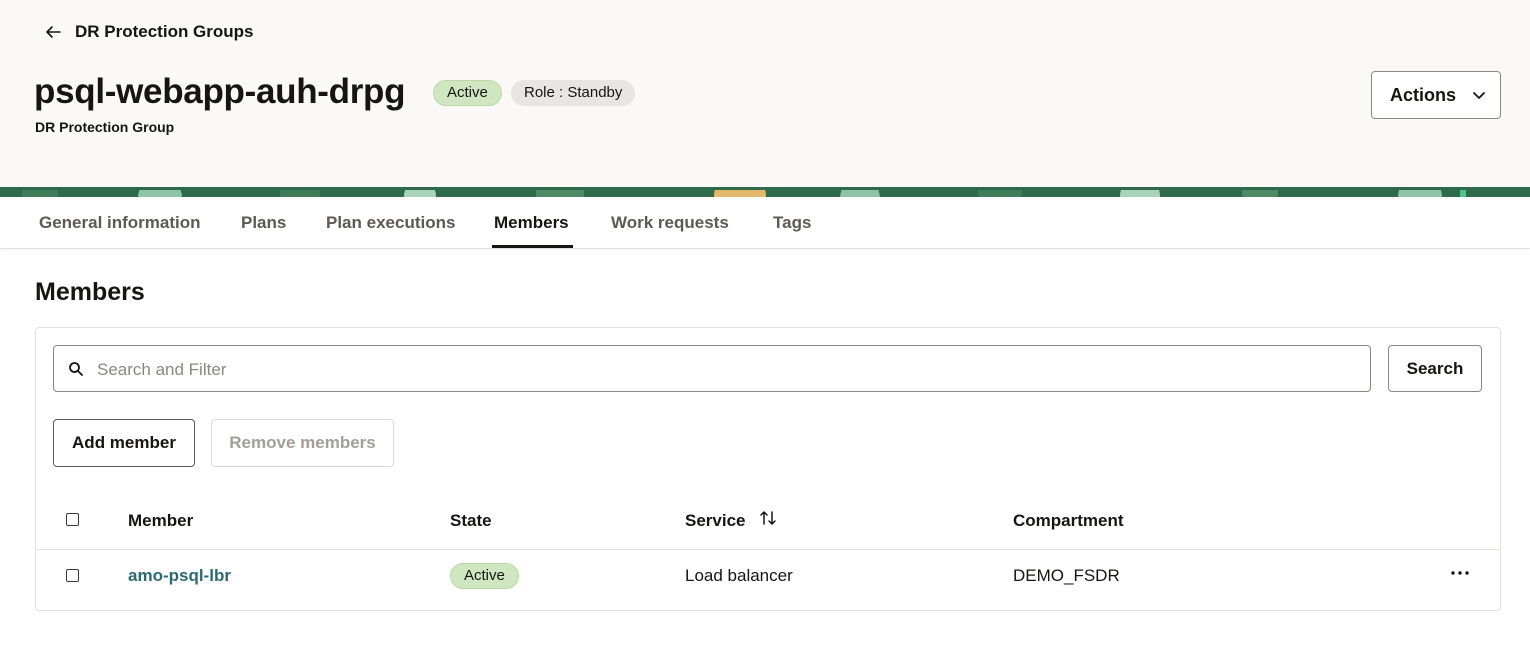 This screenshot has height=662, width=1530. Describe the element at coordinates (712, 368) in the screenshot. I see `search-input: Search and Filter` at that location.